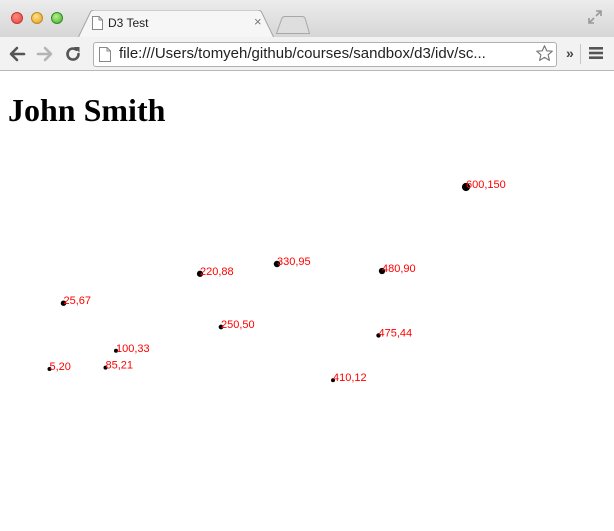  What do you see at coordinates (350, 378) in the screenshot?
I see `point-label: 410,12` at bounding box center [350, 378].